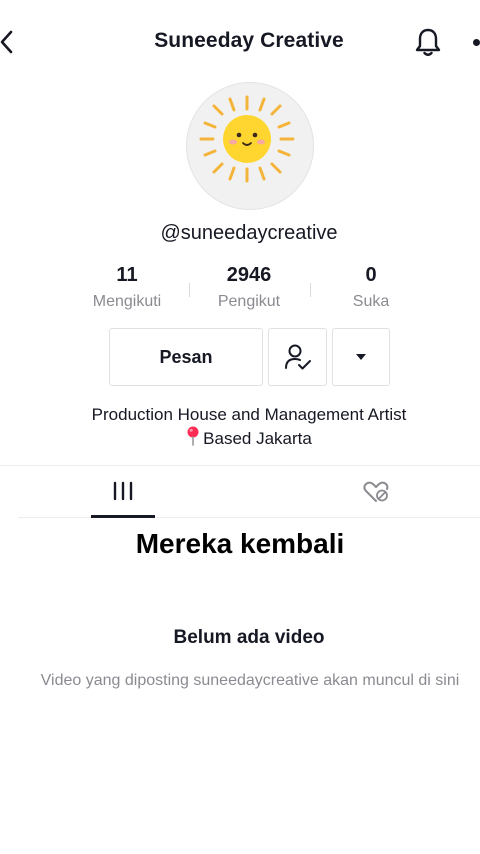 Image resolution: width=480 pixels, height=854 pixels. I want to click on hidden-heart-icon, so click(376, 491).